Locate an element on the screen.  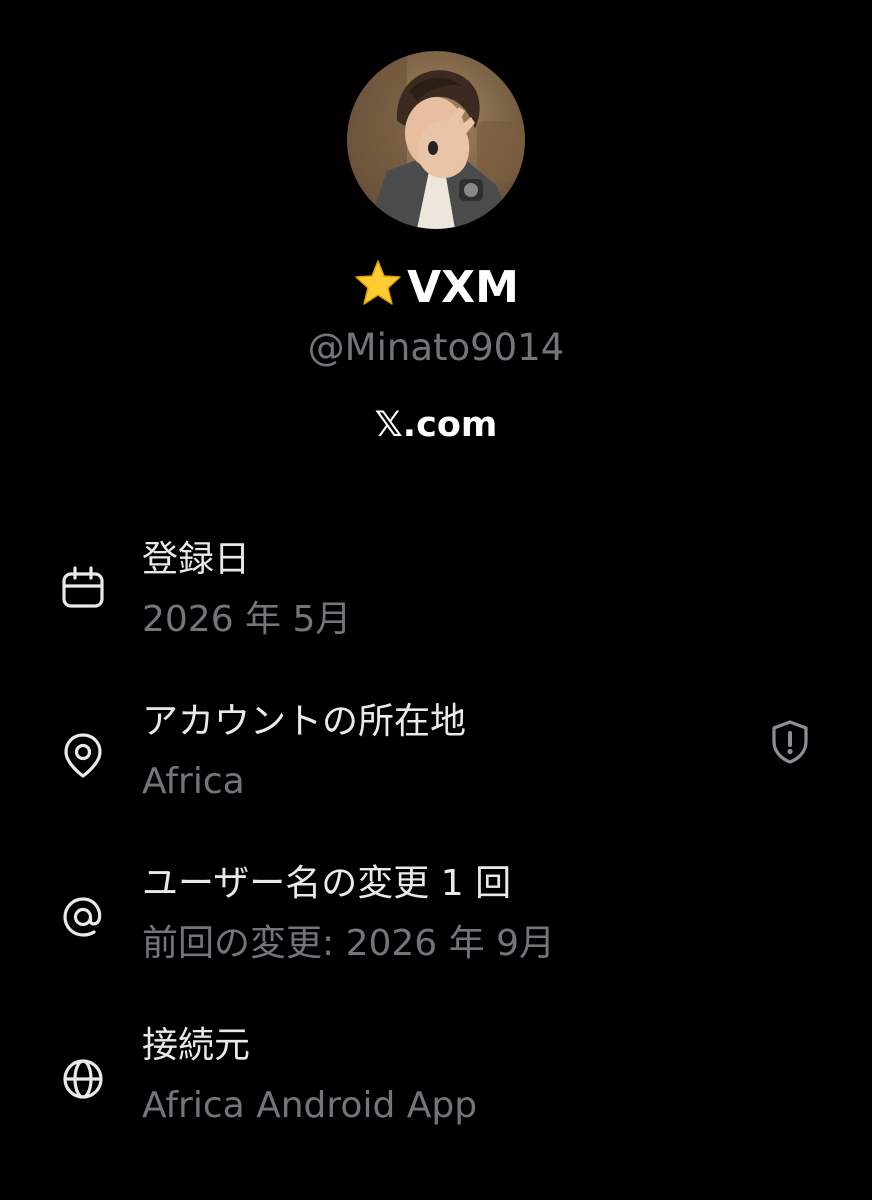
avatar is located at coordinates (436, 140).